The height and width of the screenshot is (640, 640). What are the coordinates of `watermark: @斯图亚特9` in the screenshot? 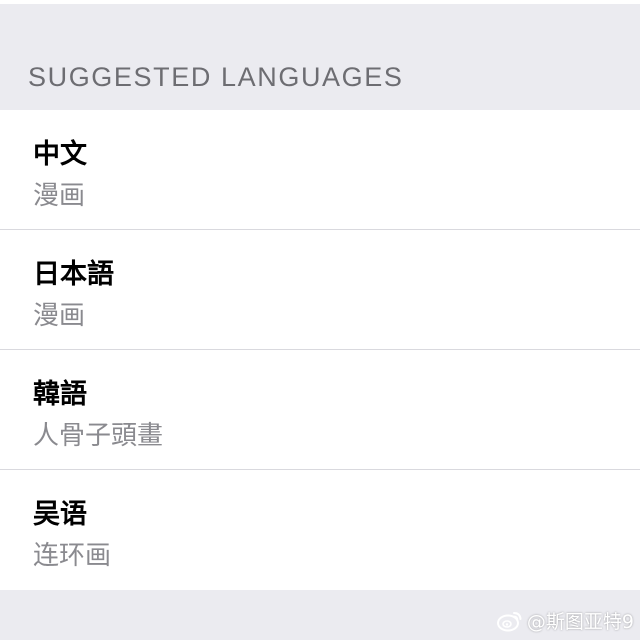 It's located at (565, 620).